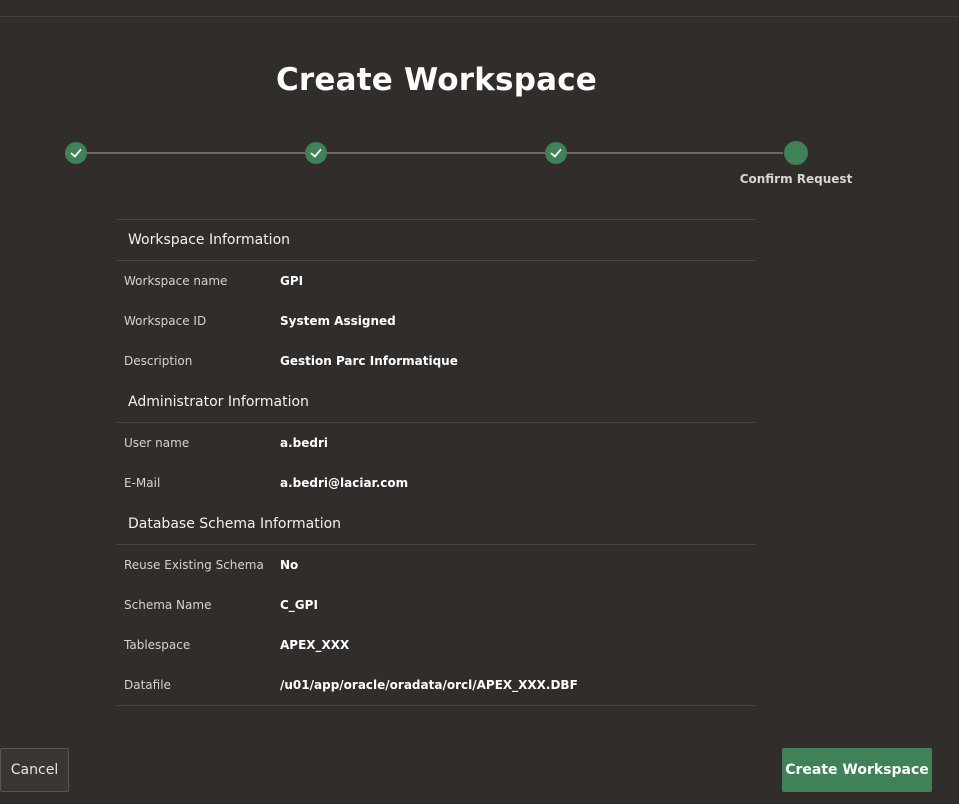 The width and height of the screenshot is (959, 804). What do you see at coordinates (338, 321) in the screenshot?
I see `row-value: System Assigned` at bounding box center [338, 321].